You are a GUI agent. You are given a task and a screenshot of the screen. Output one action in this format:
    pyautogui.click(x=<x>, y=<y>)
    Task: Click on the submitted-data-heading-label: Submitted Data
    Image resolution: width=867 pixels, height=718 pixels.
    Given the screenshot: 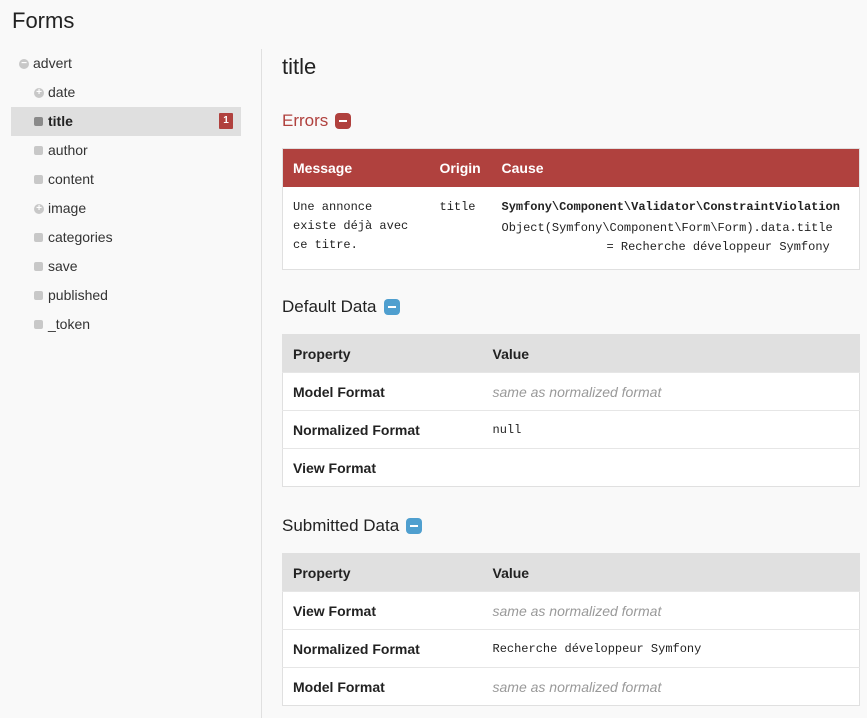 What is the action you would take?
    pyautogui.click(x=341, y=525)
    